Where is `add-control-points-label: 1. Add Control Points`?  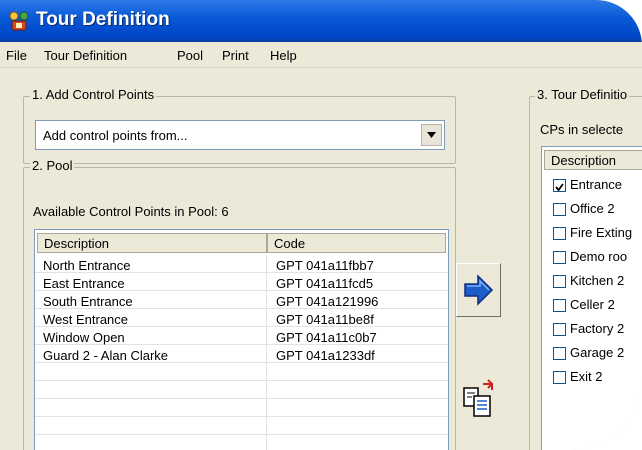
add-control-points-label: 1. Add Control Points is located at coordinates (93, 94).